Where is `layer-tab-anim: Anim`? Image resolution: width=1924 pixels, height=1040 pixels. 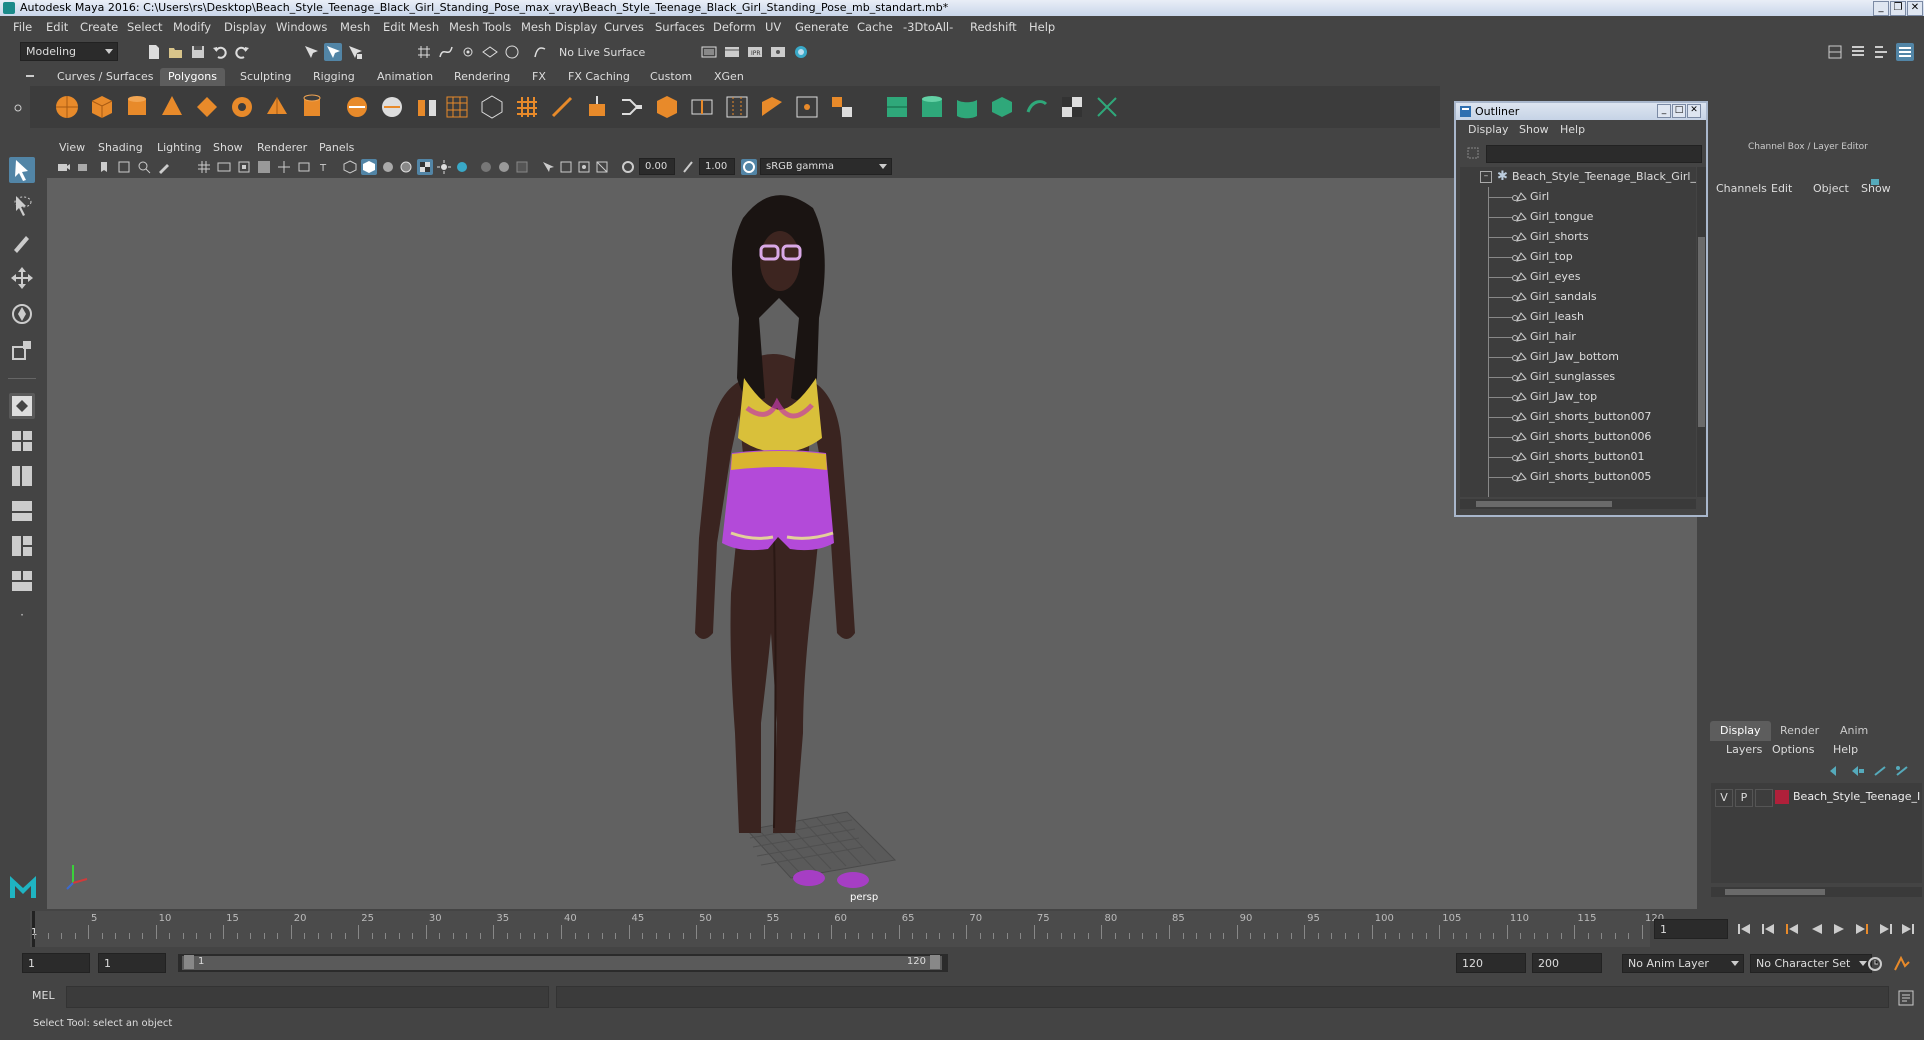
layer-tab-anim: Anim is located at coordinates (1854, 731).